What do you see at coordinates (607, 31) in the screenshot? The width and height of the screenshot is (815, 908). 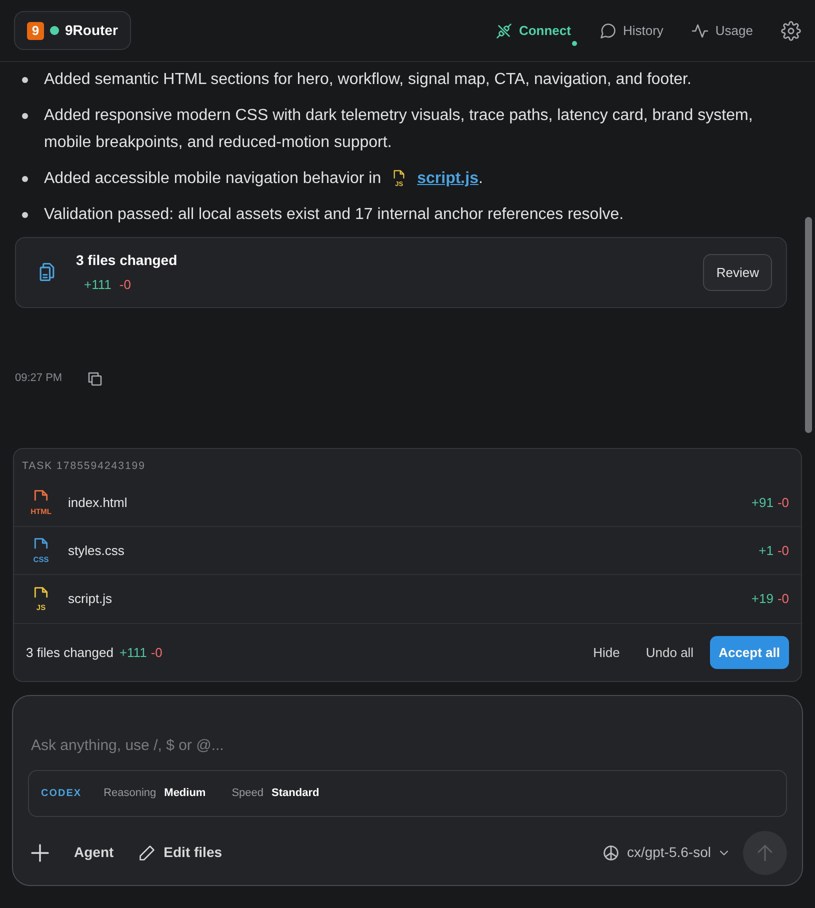 I see `chat-bubble-icon` at bounding box center [607, 31].